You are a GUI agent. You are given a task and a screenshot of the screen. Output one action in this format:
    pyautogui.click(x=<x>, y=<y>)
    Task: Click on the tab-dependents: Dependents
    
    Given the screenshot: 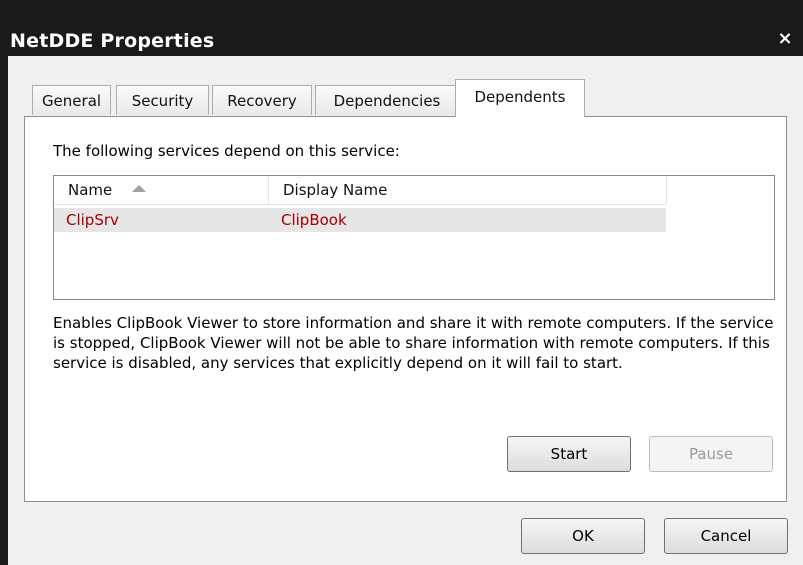 What is the action you would take?
    pyautogui.click(x=520, y=98)
    